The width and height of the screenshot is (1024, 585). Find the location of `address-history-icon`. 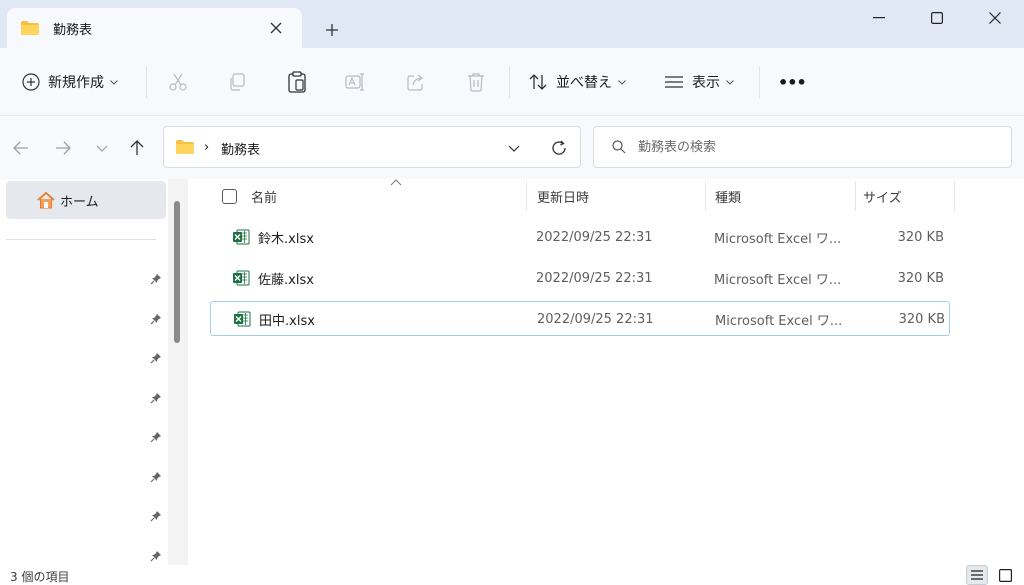

address-history-icon is located at coordinates (514, 148).